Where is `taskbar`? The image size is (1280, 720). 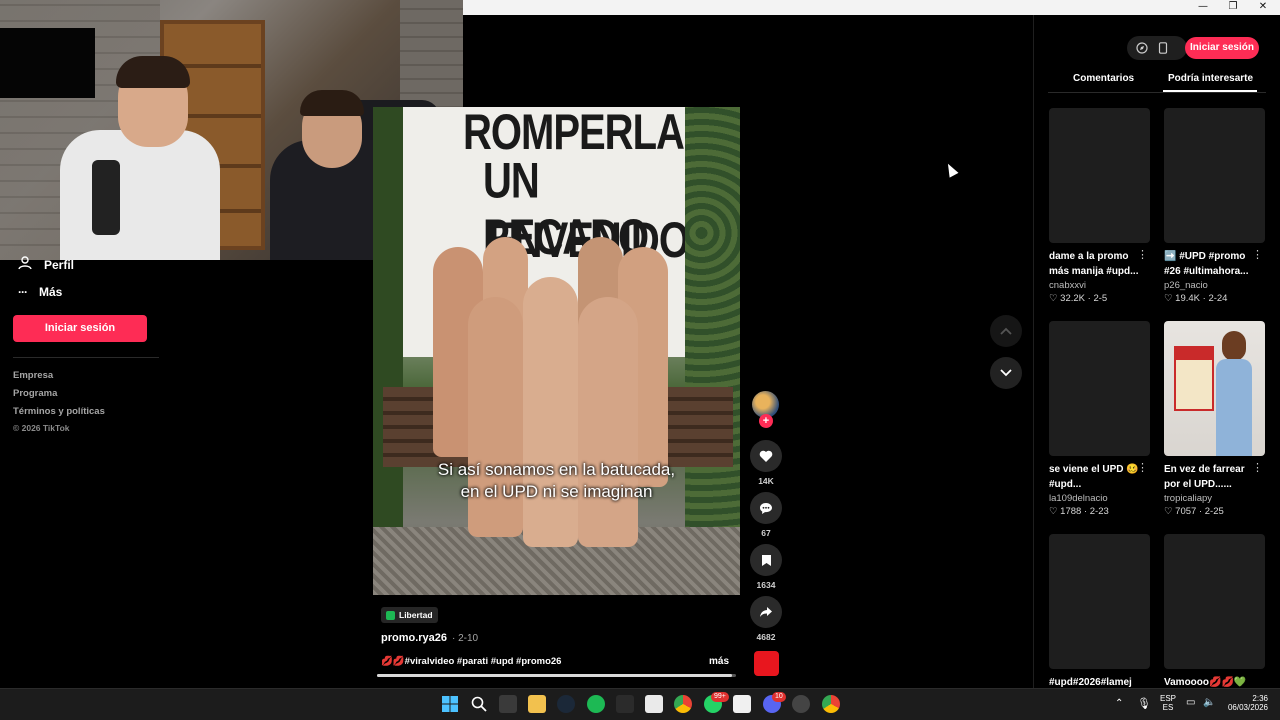 taskbar is located at coordinates (640, 704).